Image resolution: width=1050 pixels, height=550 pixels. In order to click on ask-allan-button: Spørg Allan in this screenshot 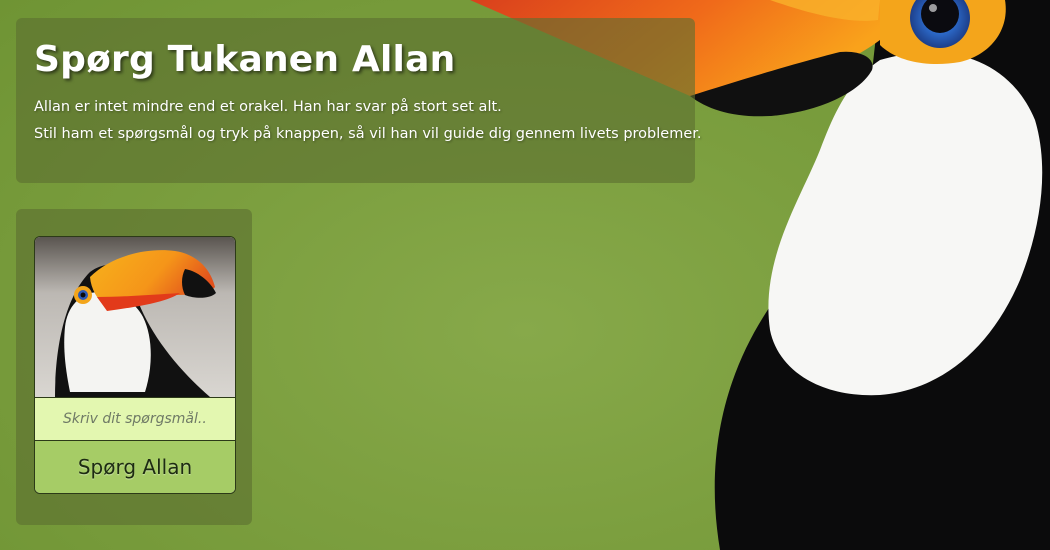, I will do `click(135, 467)`.